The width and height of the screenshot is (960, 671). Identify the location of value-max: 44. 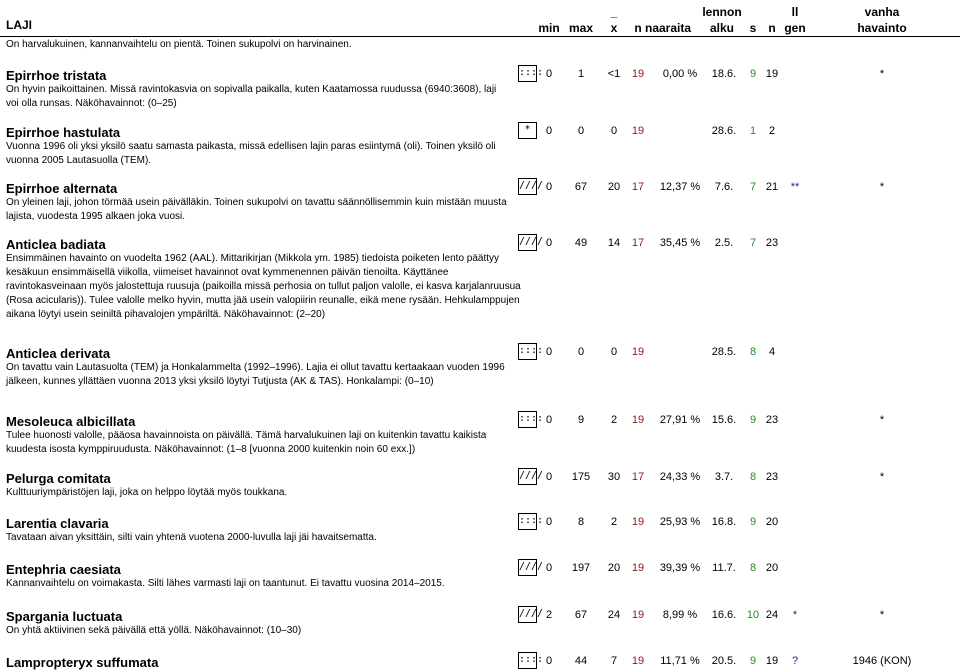
(581, 661).